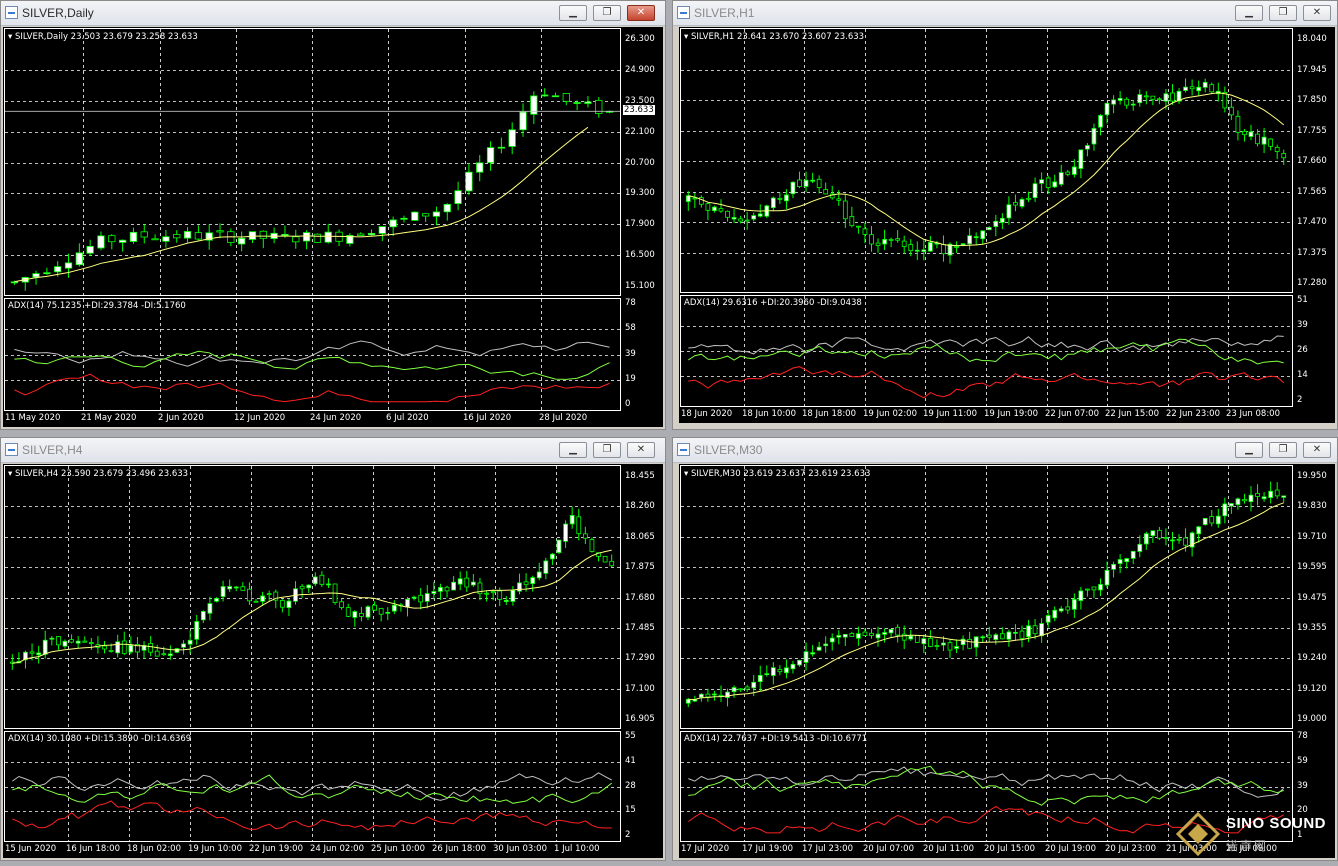 Image resolution: width=1338 pixels, height=866 pixels. What do you see at coordinates (630, 810) in the screenshot?
I see `indicator-axis-label: 15` at bounding box center [630, 810].